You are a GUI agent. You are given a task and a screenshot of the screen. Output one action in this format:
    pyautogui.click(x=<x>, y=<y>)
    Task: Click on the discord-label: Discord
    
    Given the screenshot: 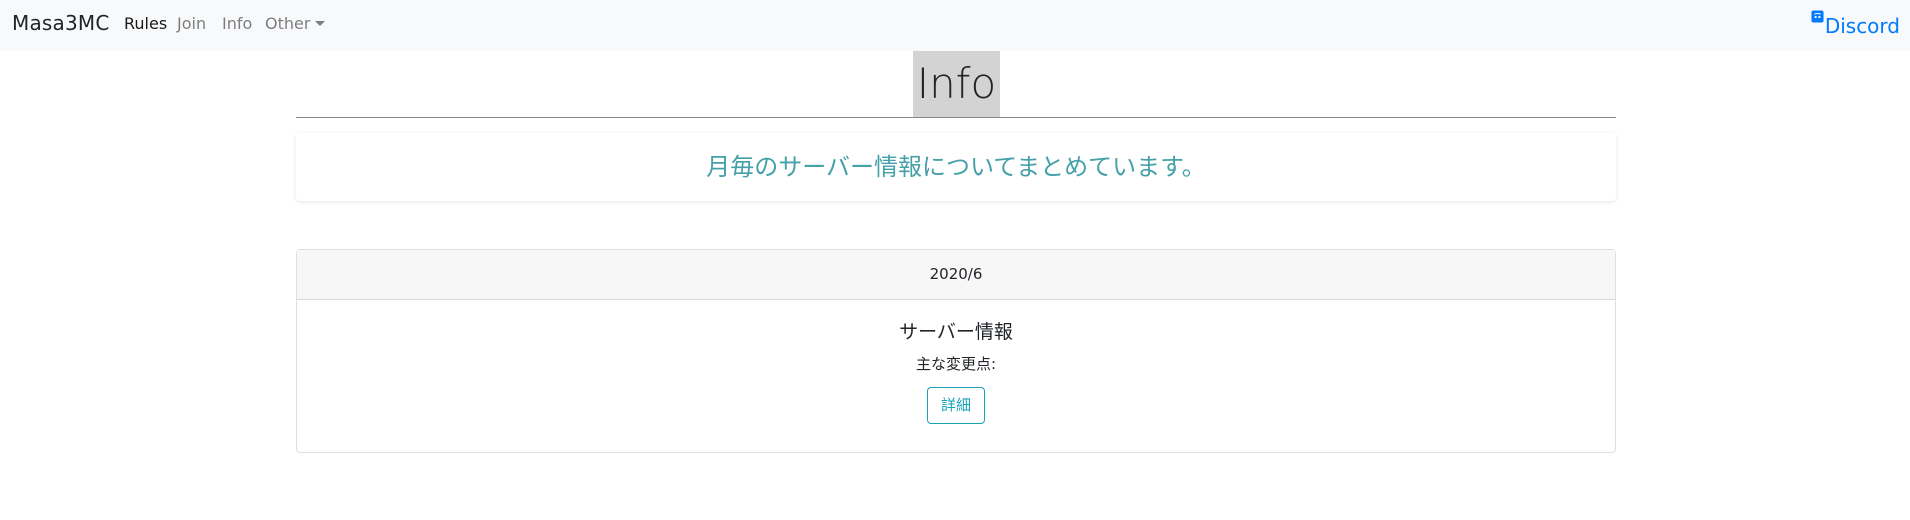 What is the action you would take?
    pyautogui.click(x=1862, y=26)
    